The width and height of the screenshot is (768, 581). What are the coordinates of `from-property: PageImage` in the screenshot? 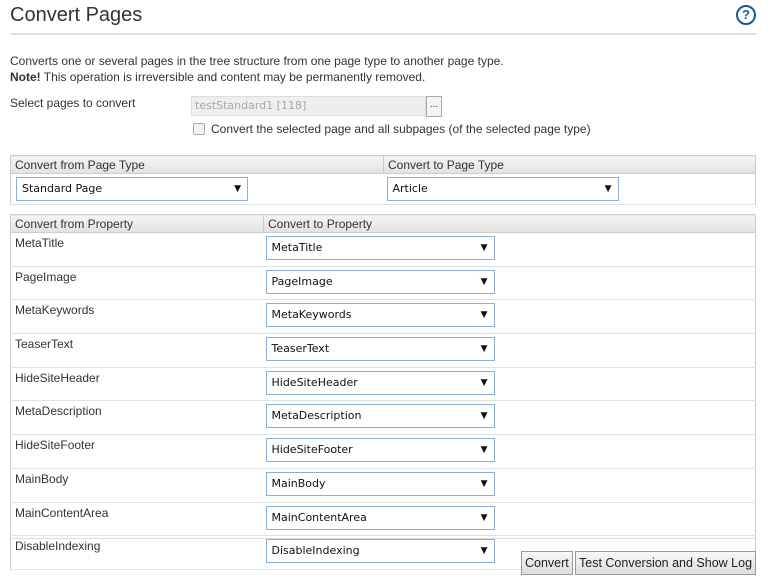 It's located at (137, 283).